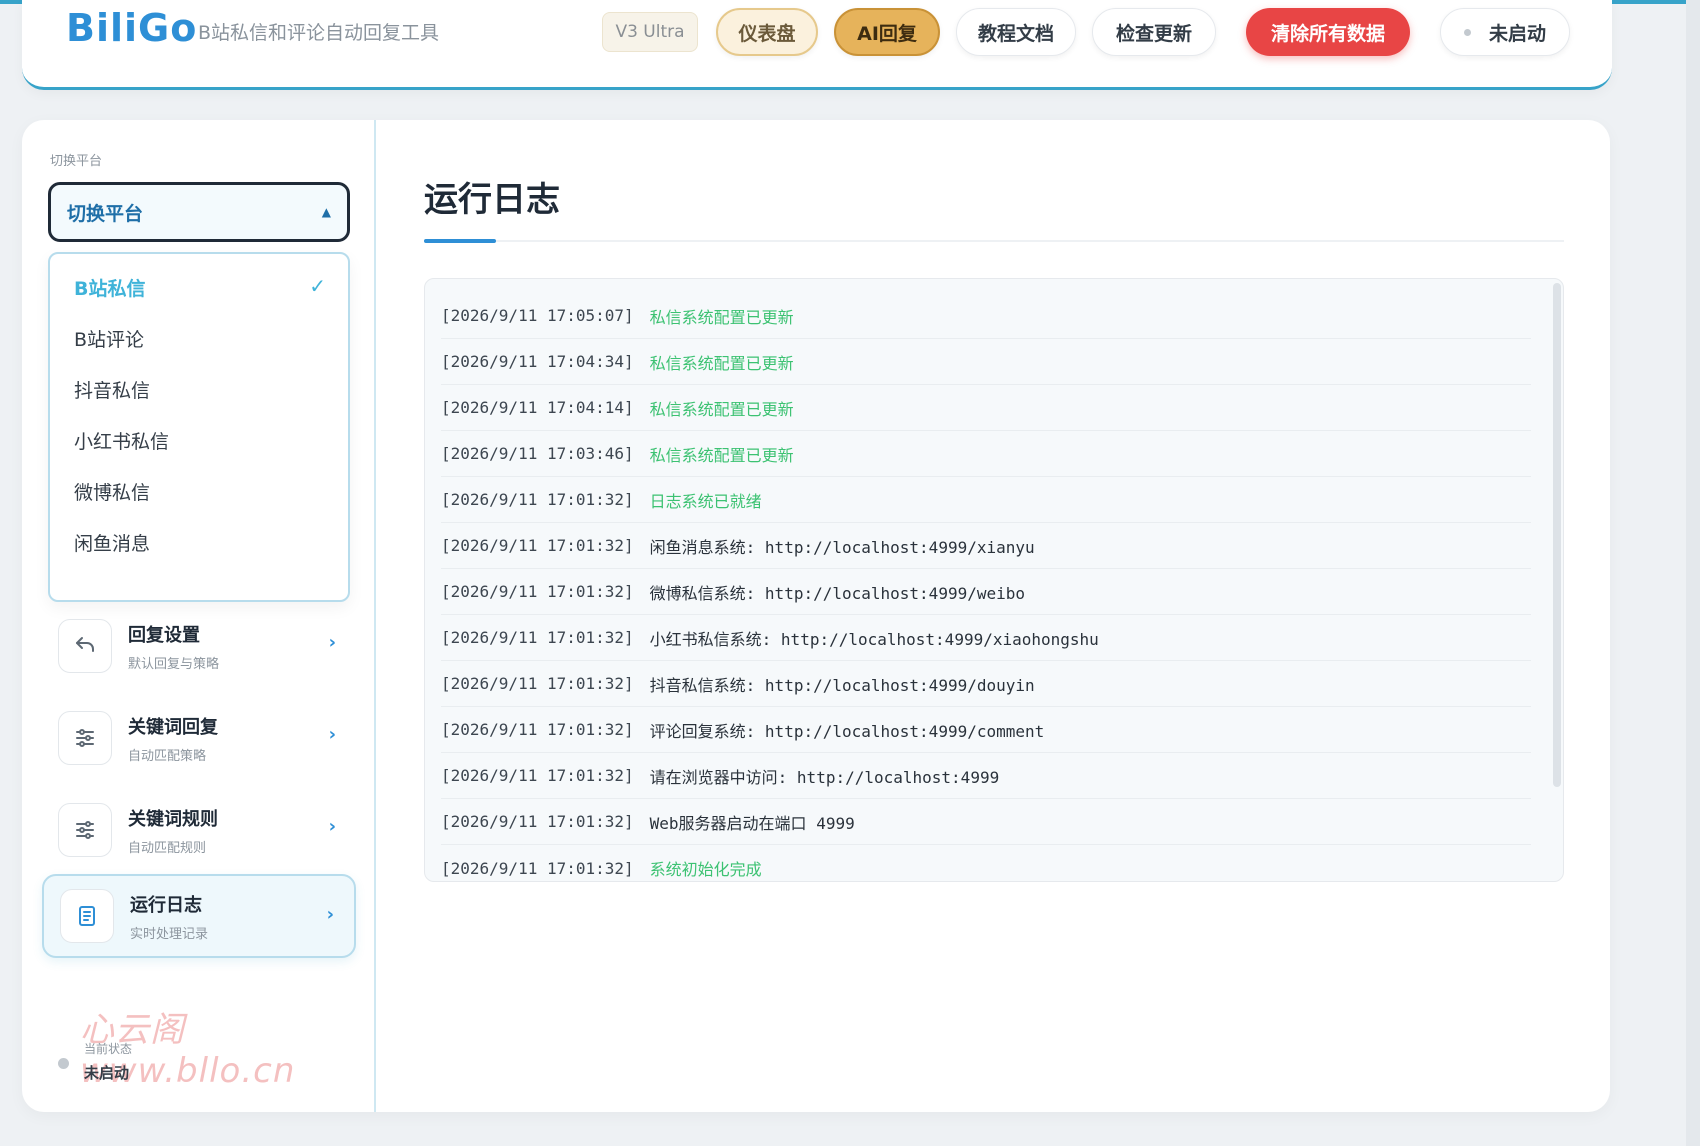 The image size is (1700, 1146). Describe the element at coordinates (837, 593) in the screenshot. I see `log-message: 微博私信系统: http://localhost:4999/weibo` at that location.